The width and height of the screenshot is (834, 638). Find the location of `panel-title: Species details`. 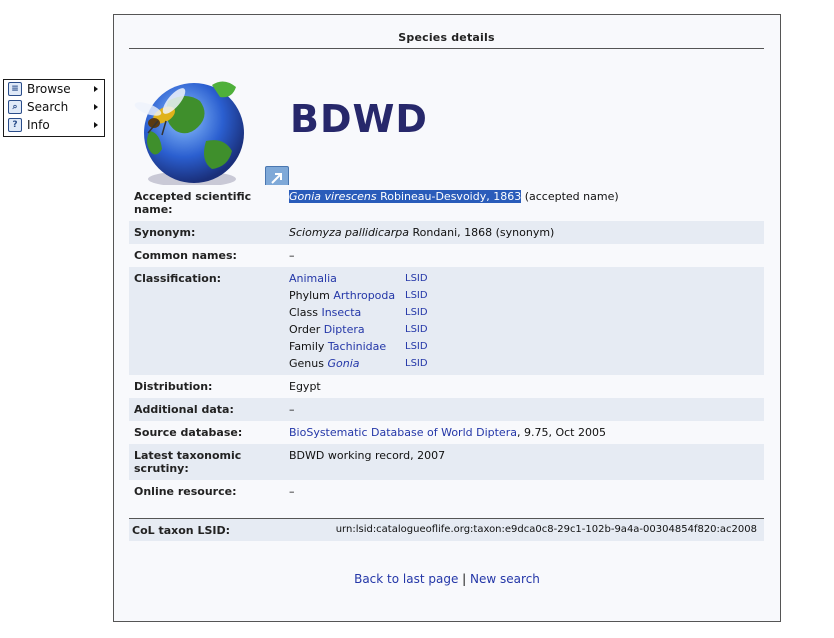

panel-title: Species details is located at coordinates (446, 37).